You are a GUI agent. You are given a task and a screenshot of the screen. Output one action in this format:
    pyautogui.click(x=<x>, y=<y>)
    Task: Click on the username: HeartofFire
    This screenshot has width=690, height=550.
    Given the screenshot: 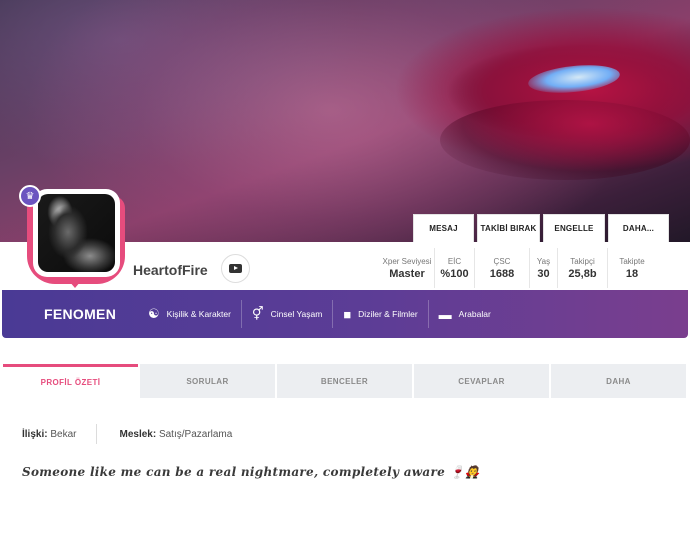 What is the action you would take?
    pyautogui.click(x=170, y=270)
    